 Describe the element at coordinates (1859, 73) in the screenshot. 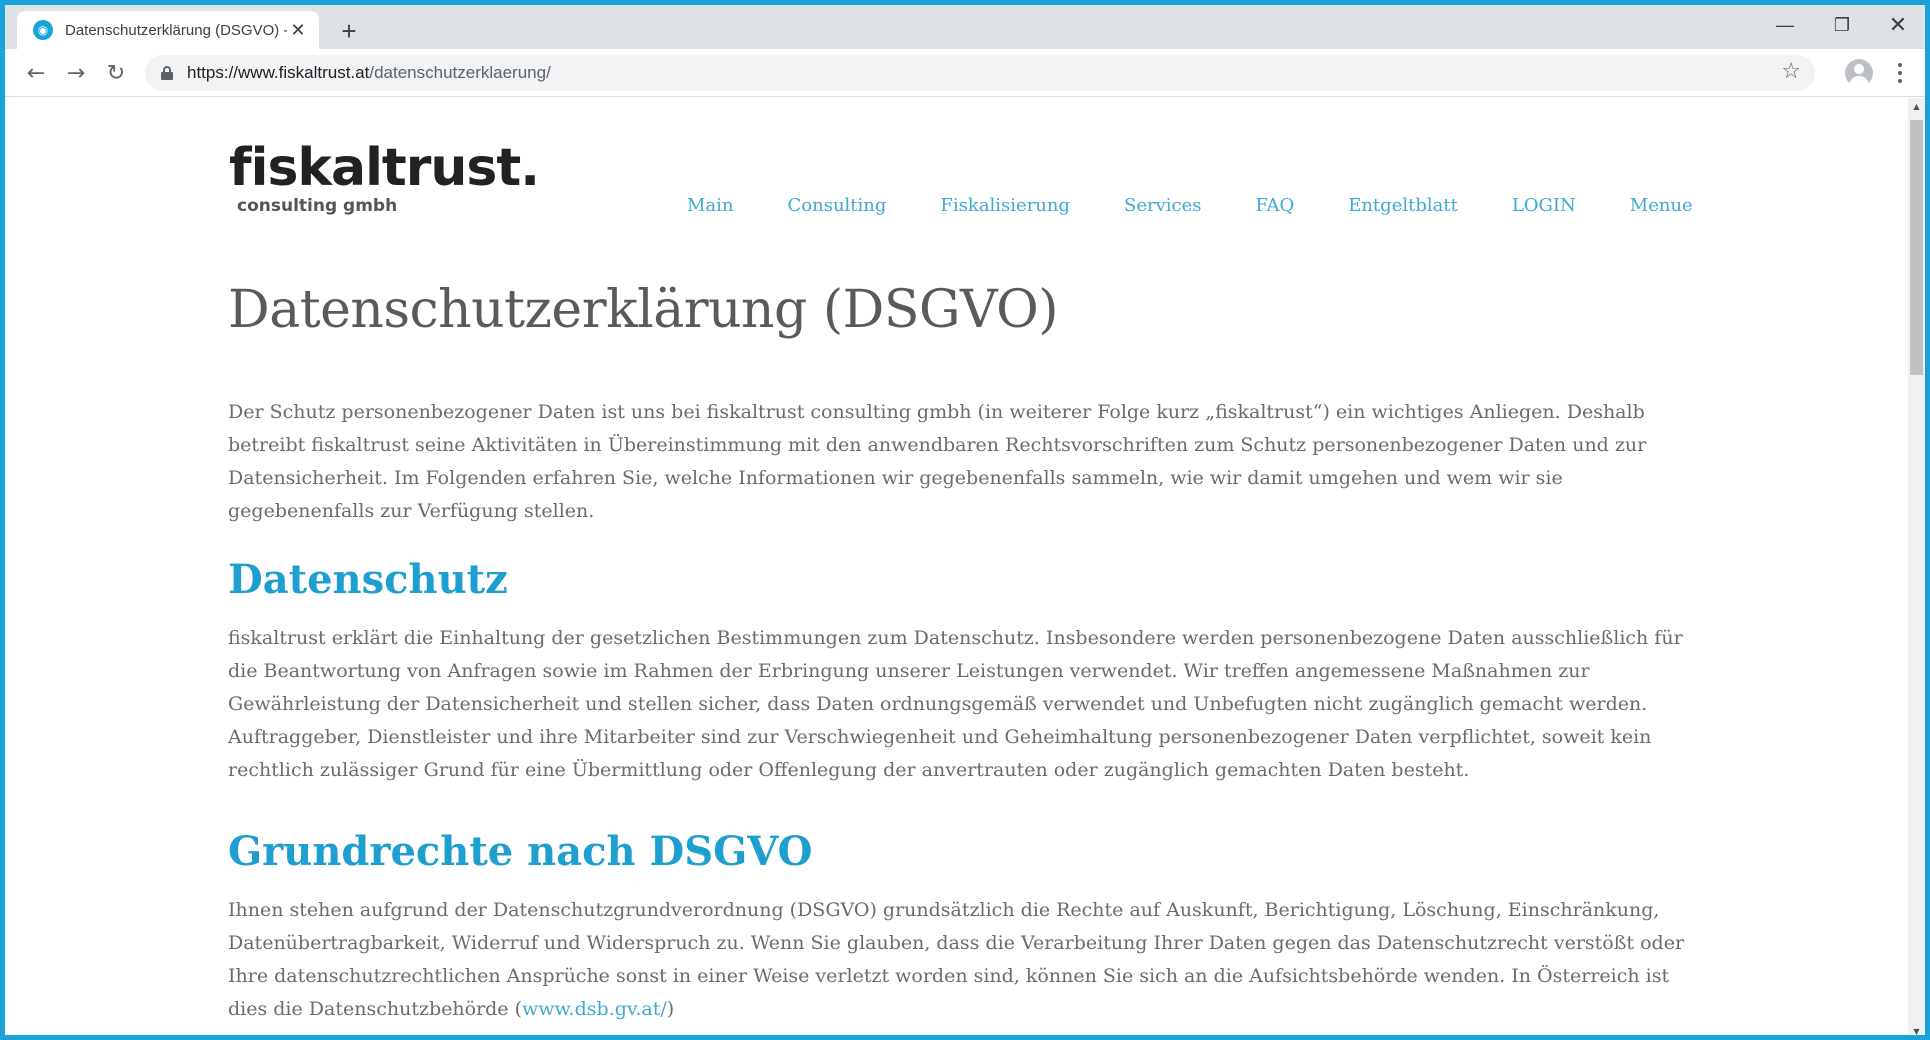

I see `profile-avatar-icon` at that location.